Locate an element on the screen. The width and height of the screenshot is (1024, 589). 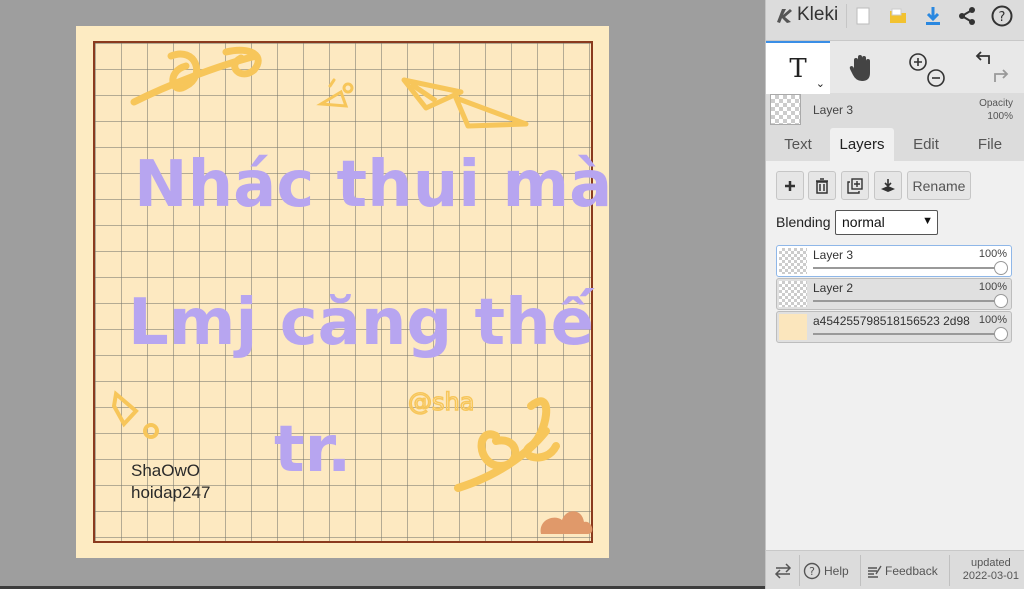
panel-tabs: Text Layers Edit File is located at coordinates (895, 144).